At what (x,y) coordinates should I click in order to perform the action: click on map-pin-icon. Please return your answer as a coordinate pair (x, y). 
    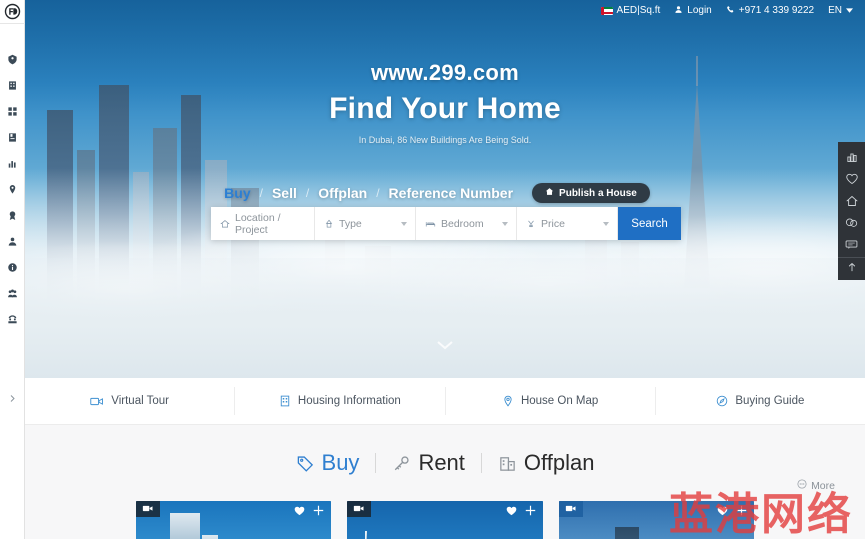
    Looking at the image, I should click on (508, 401).